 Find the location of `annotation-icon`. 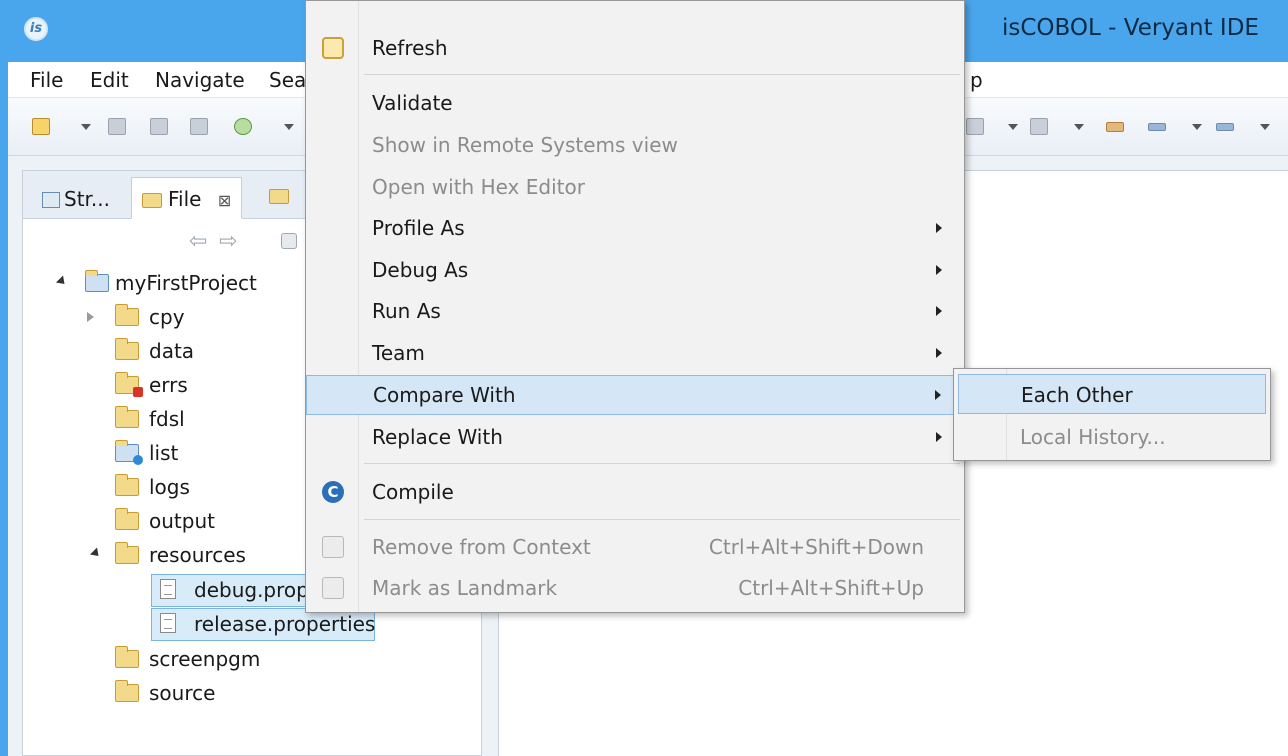

annotation-icon is located at coordinates (975, 126).